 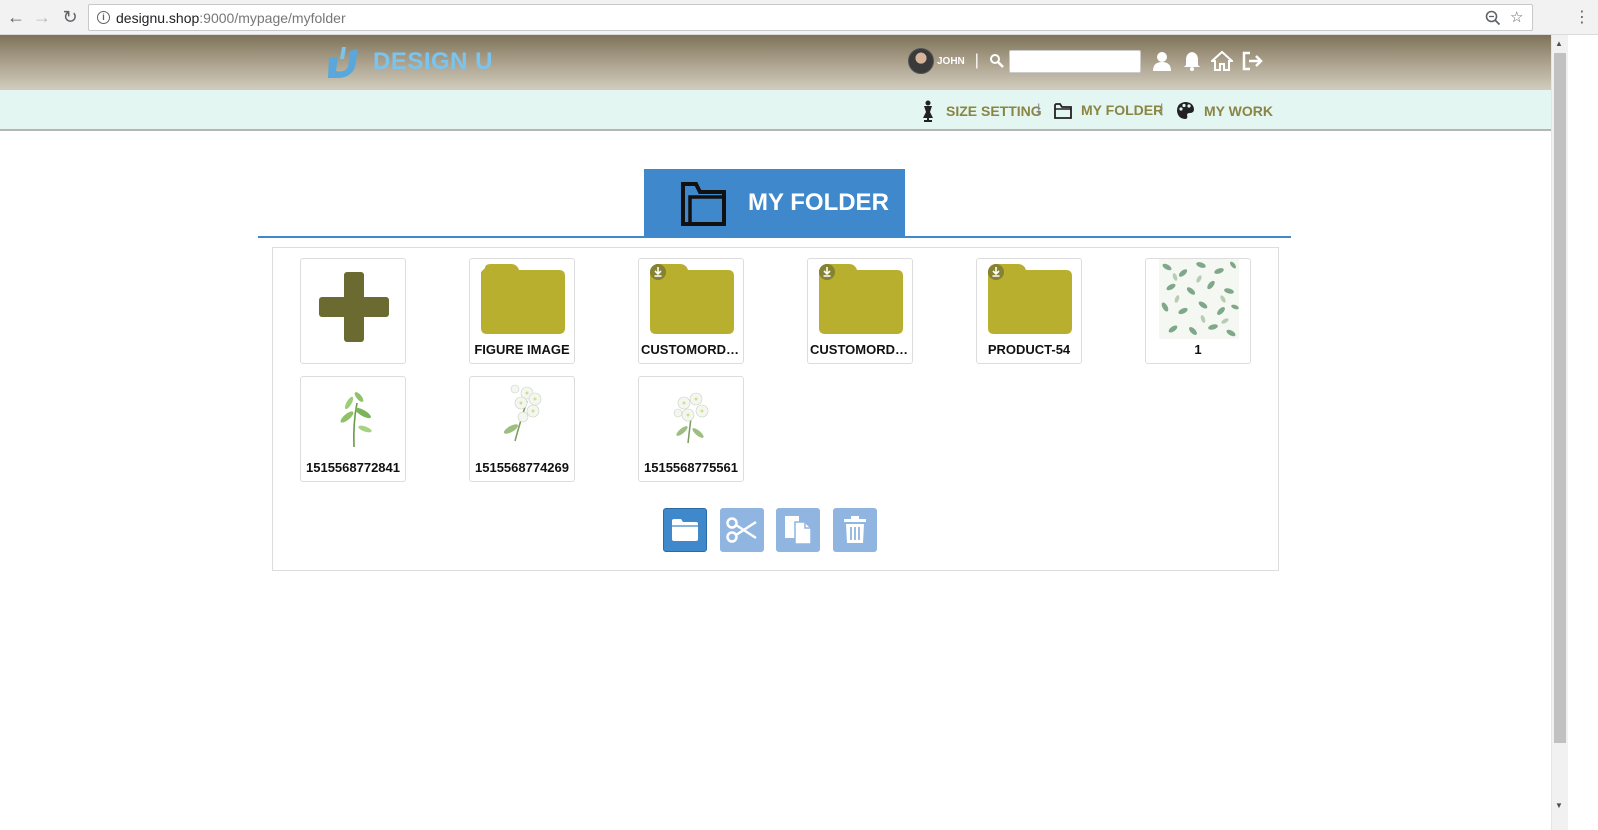 What do you see at coordinates (1199, 299) in the screenshot?
I see `leaf-pattern-thumbnail` at bounding box center [1199, 299].